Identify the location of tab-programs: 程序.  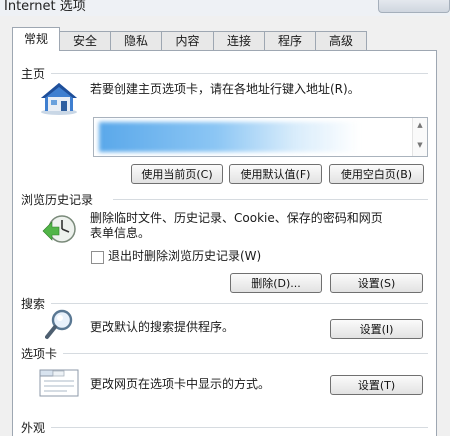
(290, 40).